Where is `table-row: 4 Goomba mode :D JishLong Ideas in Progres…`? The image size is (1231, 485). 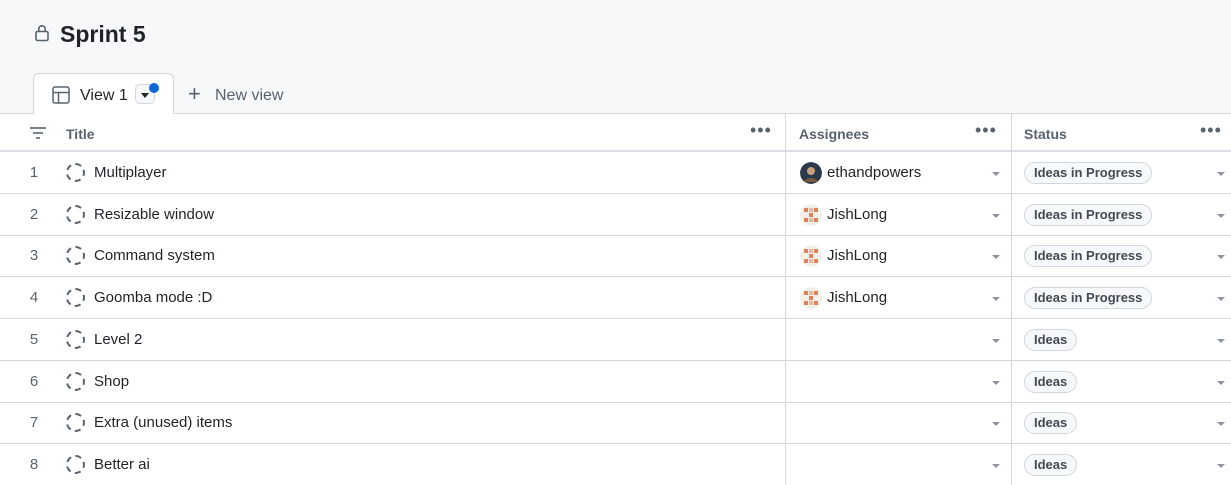 table-row: 4 Goomba mode :D JishLong Ideas in Progres… is located at coordinates (615, 298).